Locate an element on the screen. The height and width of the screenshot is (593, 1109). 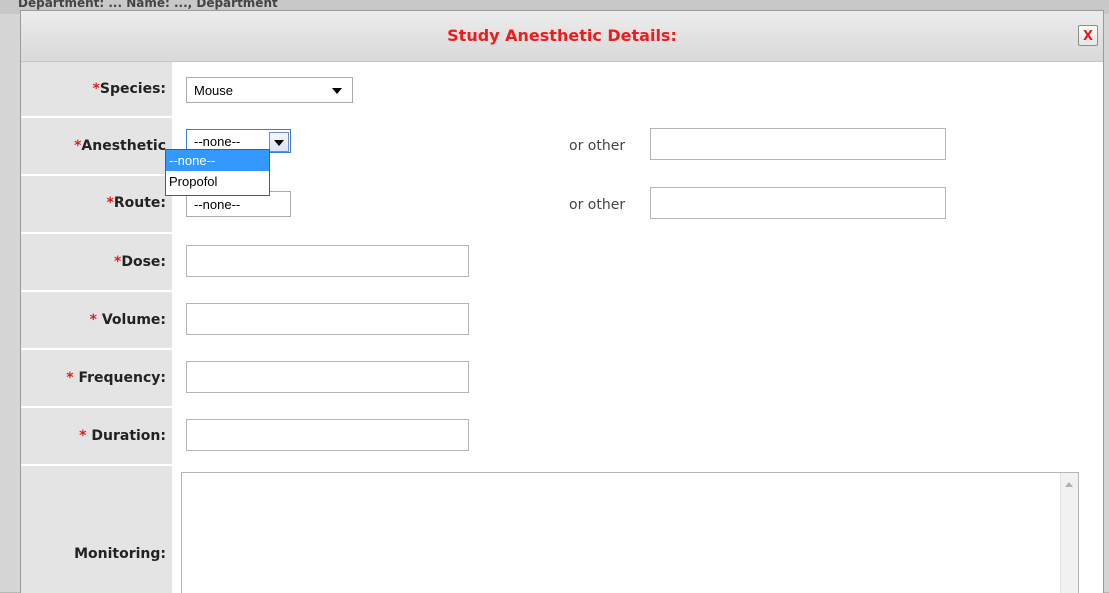
anesthetic-label: *Anesthetic is located at coordinates (120, 146).